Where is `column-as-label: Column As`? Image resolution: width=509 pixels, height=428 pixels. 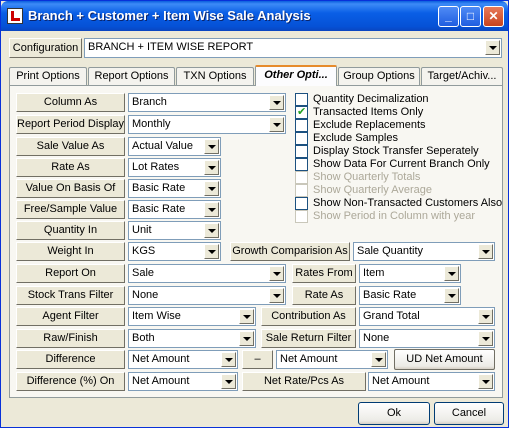
column-as-label: Column As is located at coordinates (70, 102).